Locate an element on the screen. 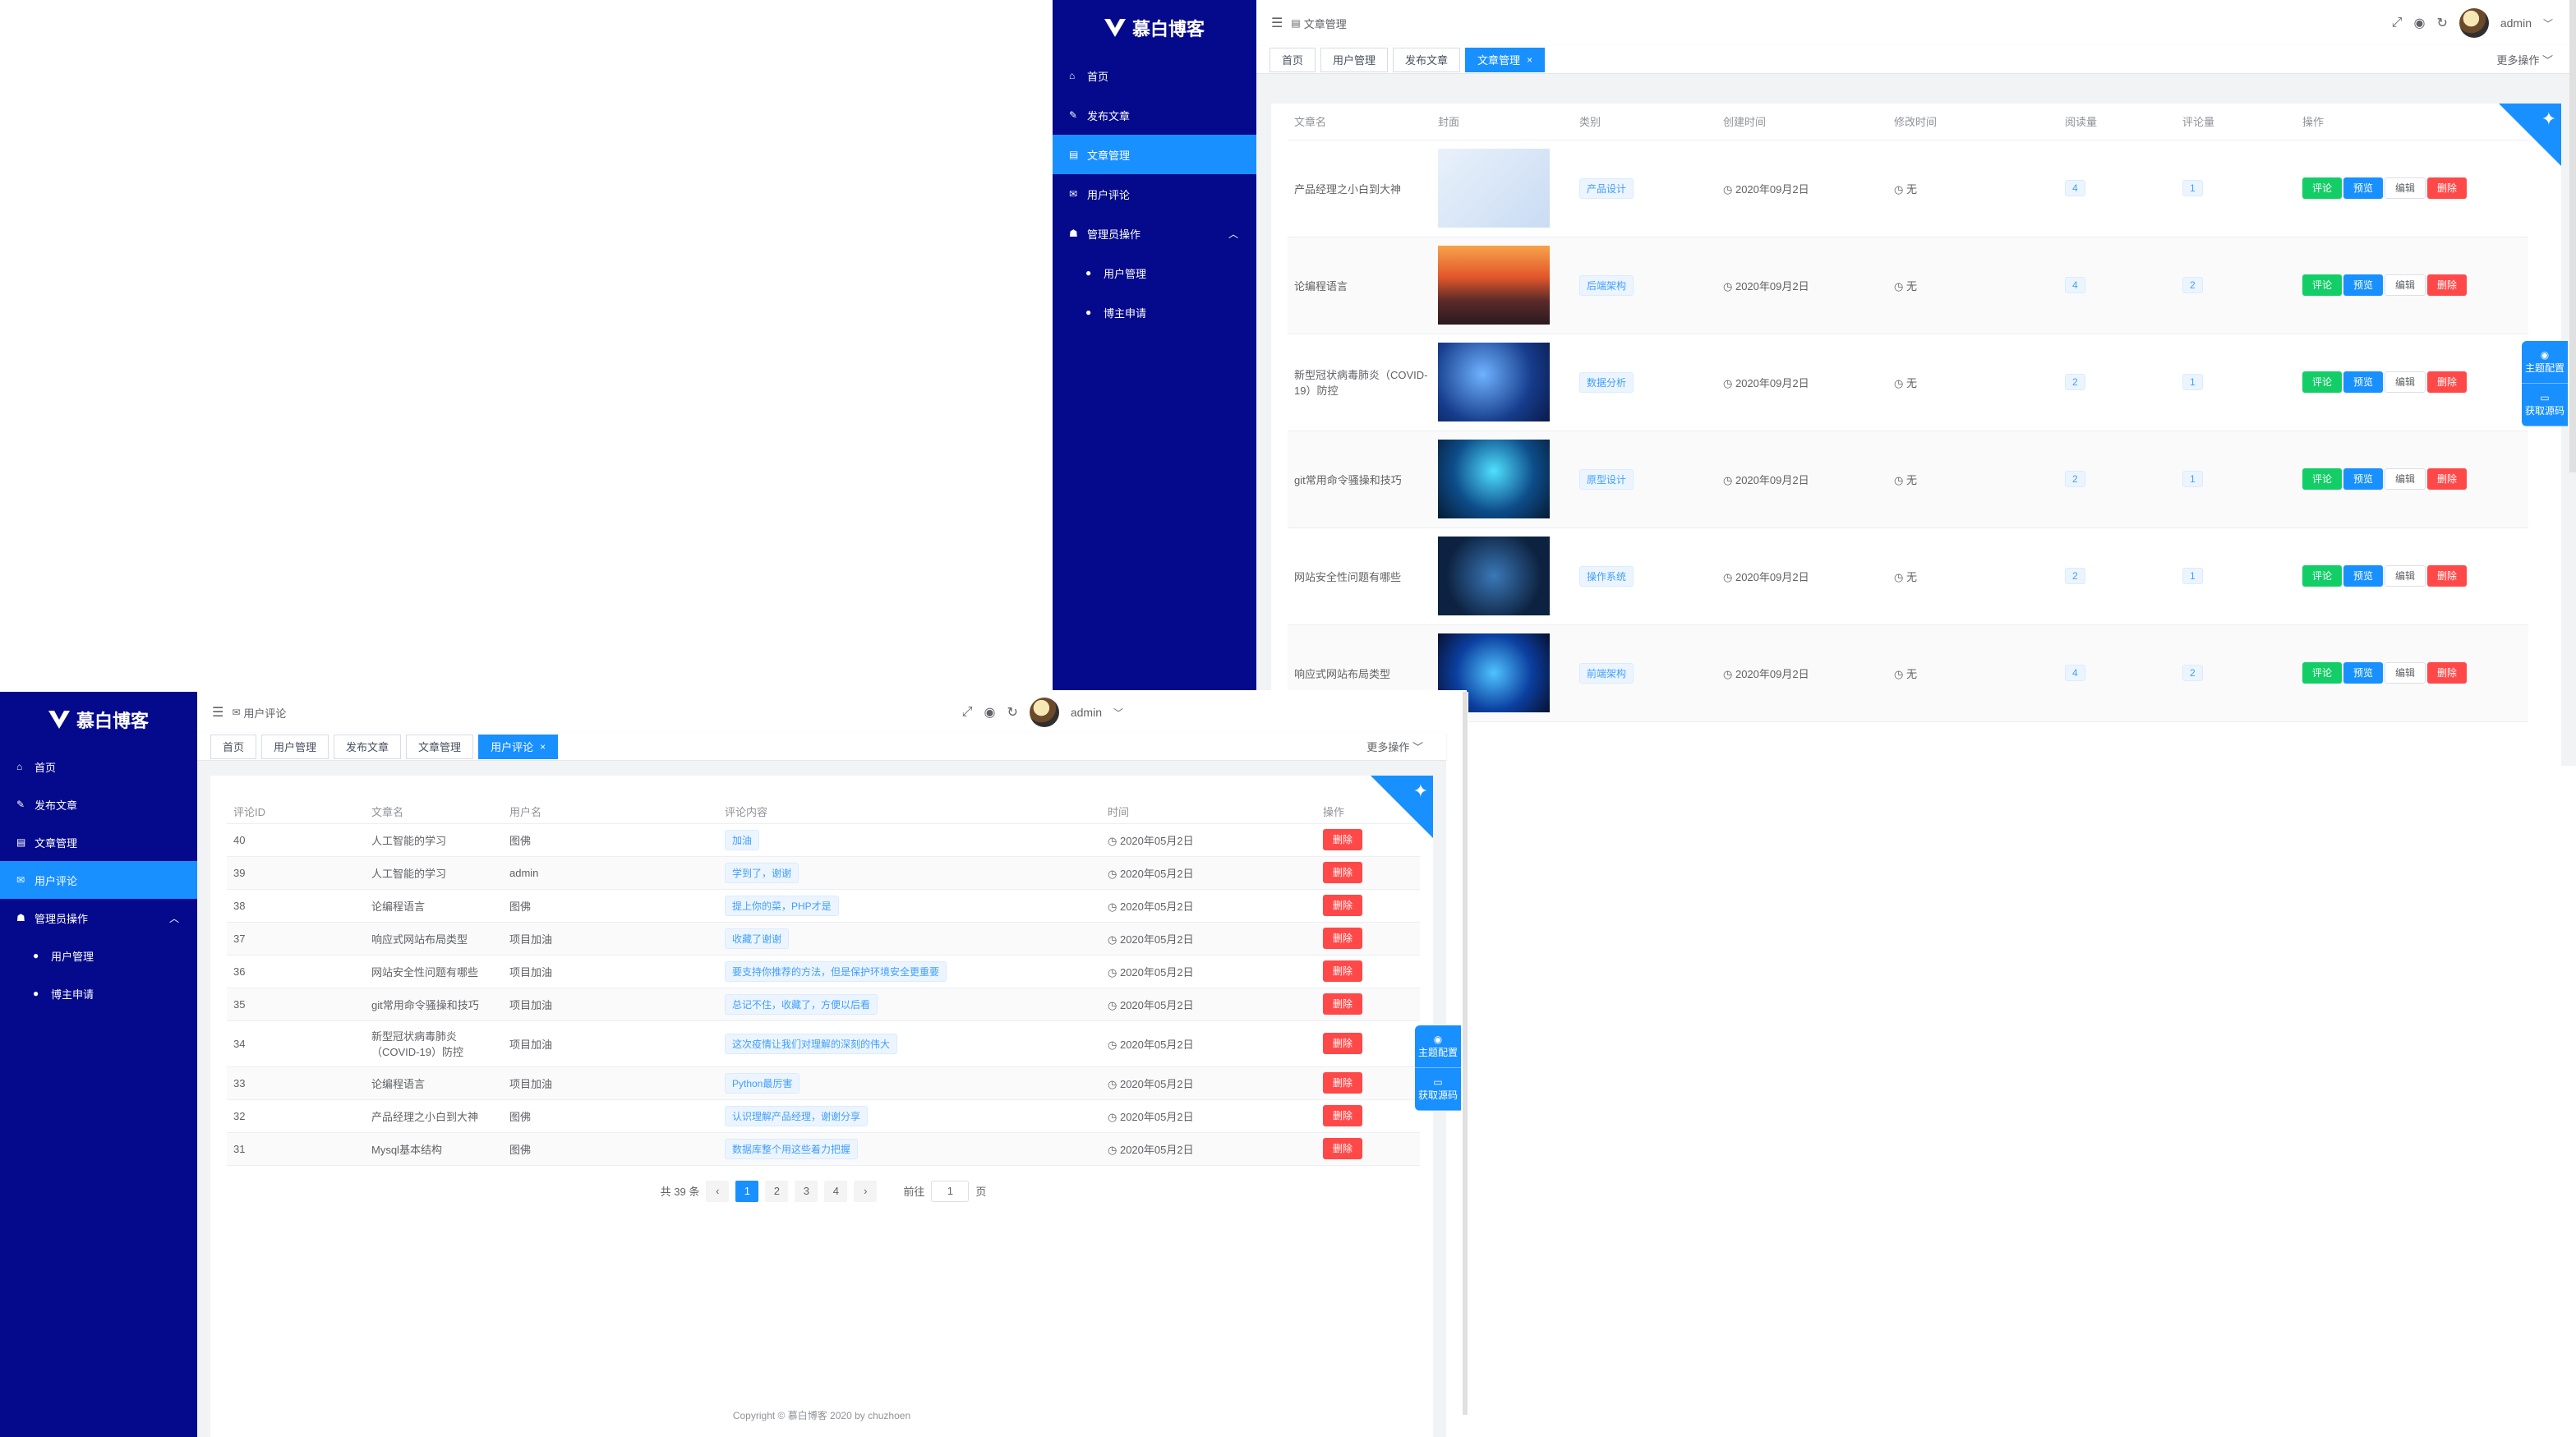  page-3: 3 is located at coordinates (806, 1191).